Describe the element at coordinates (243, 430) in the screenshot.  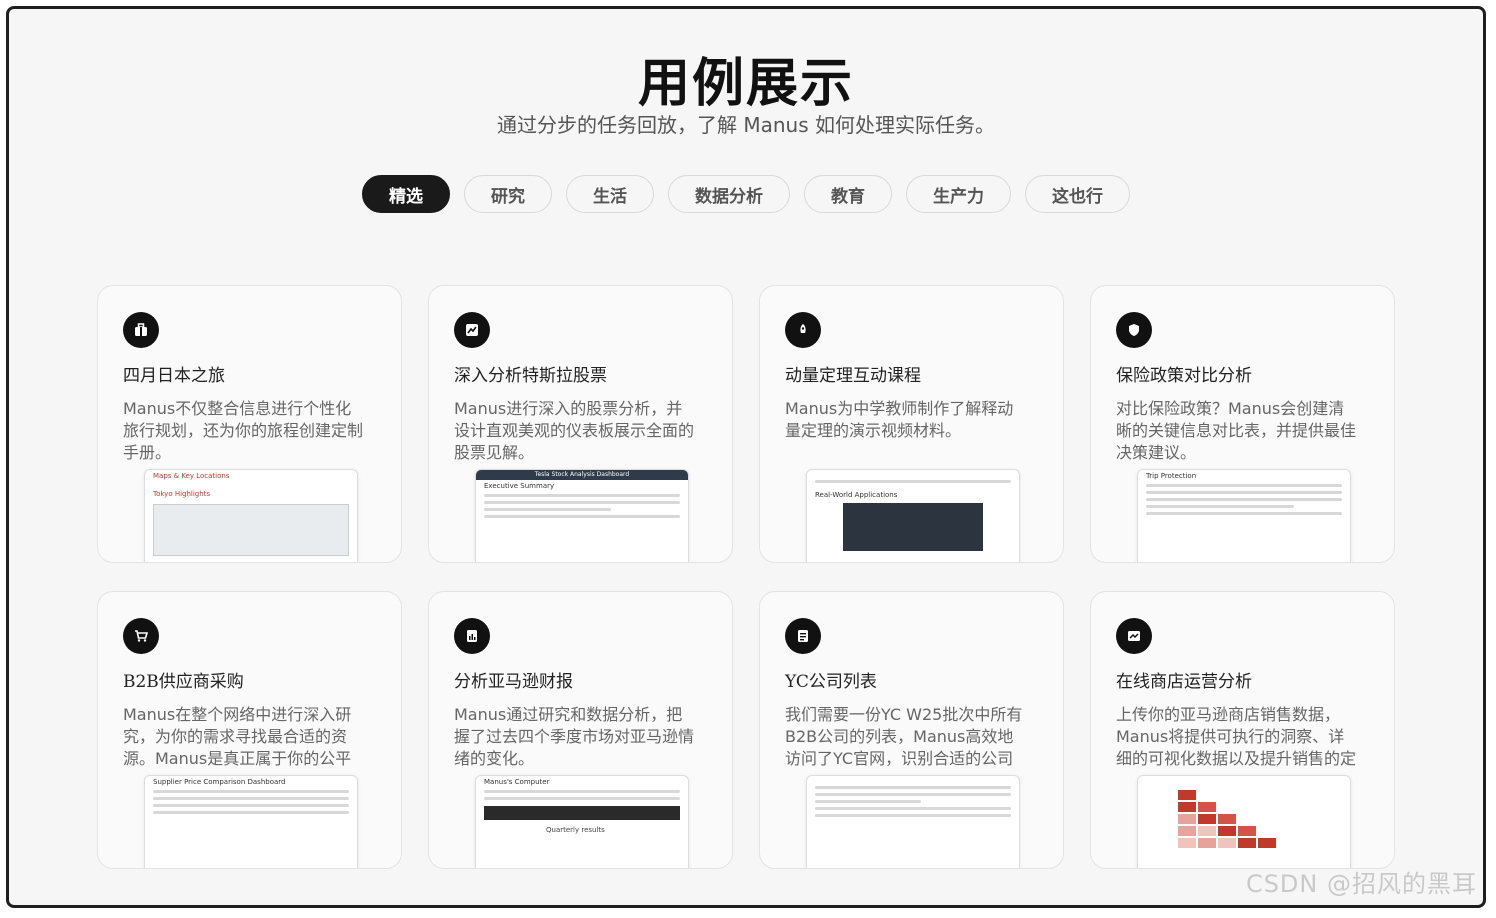
I see `card-description: Manus不仅整合信息进行个性化旅行规划，还为你的旅程创建定制手册。` at that location.